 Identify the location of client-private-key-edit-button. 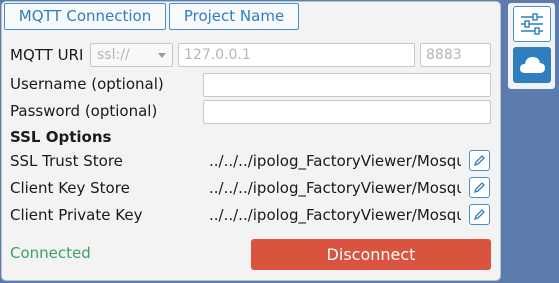
(479, 214).